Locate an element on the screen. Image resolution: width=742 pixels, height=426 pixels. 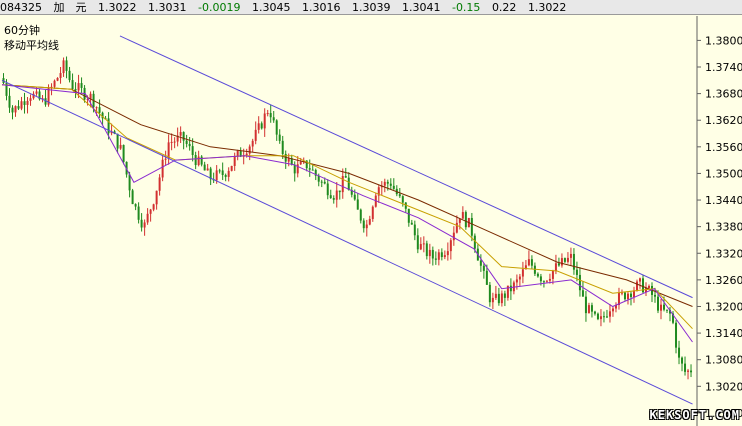
y-tick-label-11: 1.3140 is located at coordinates (723, 333).